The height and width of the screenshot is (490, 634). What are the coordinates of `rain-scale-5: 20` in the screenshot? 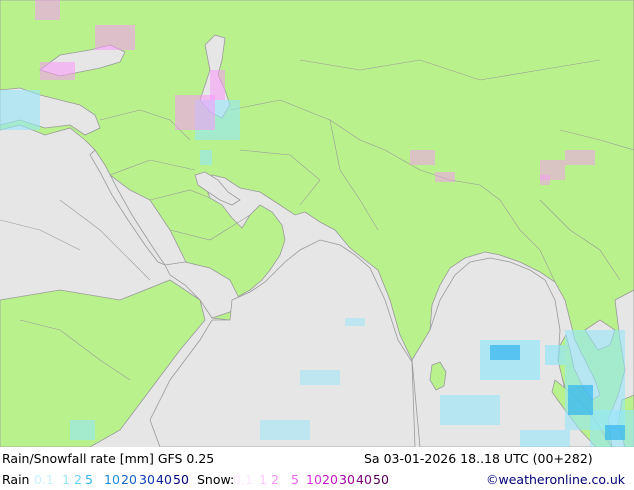 It's located at (129, 479).